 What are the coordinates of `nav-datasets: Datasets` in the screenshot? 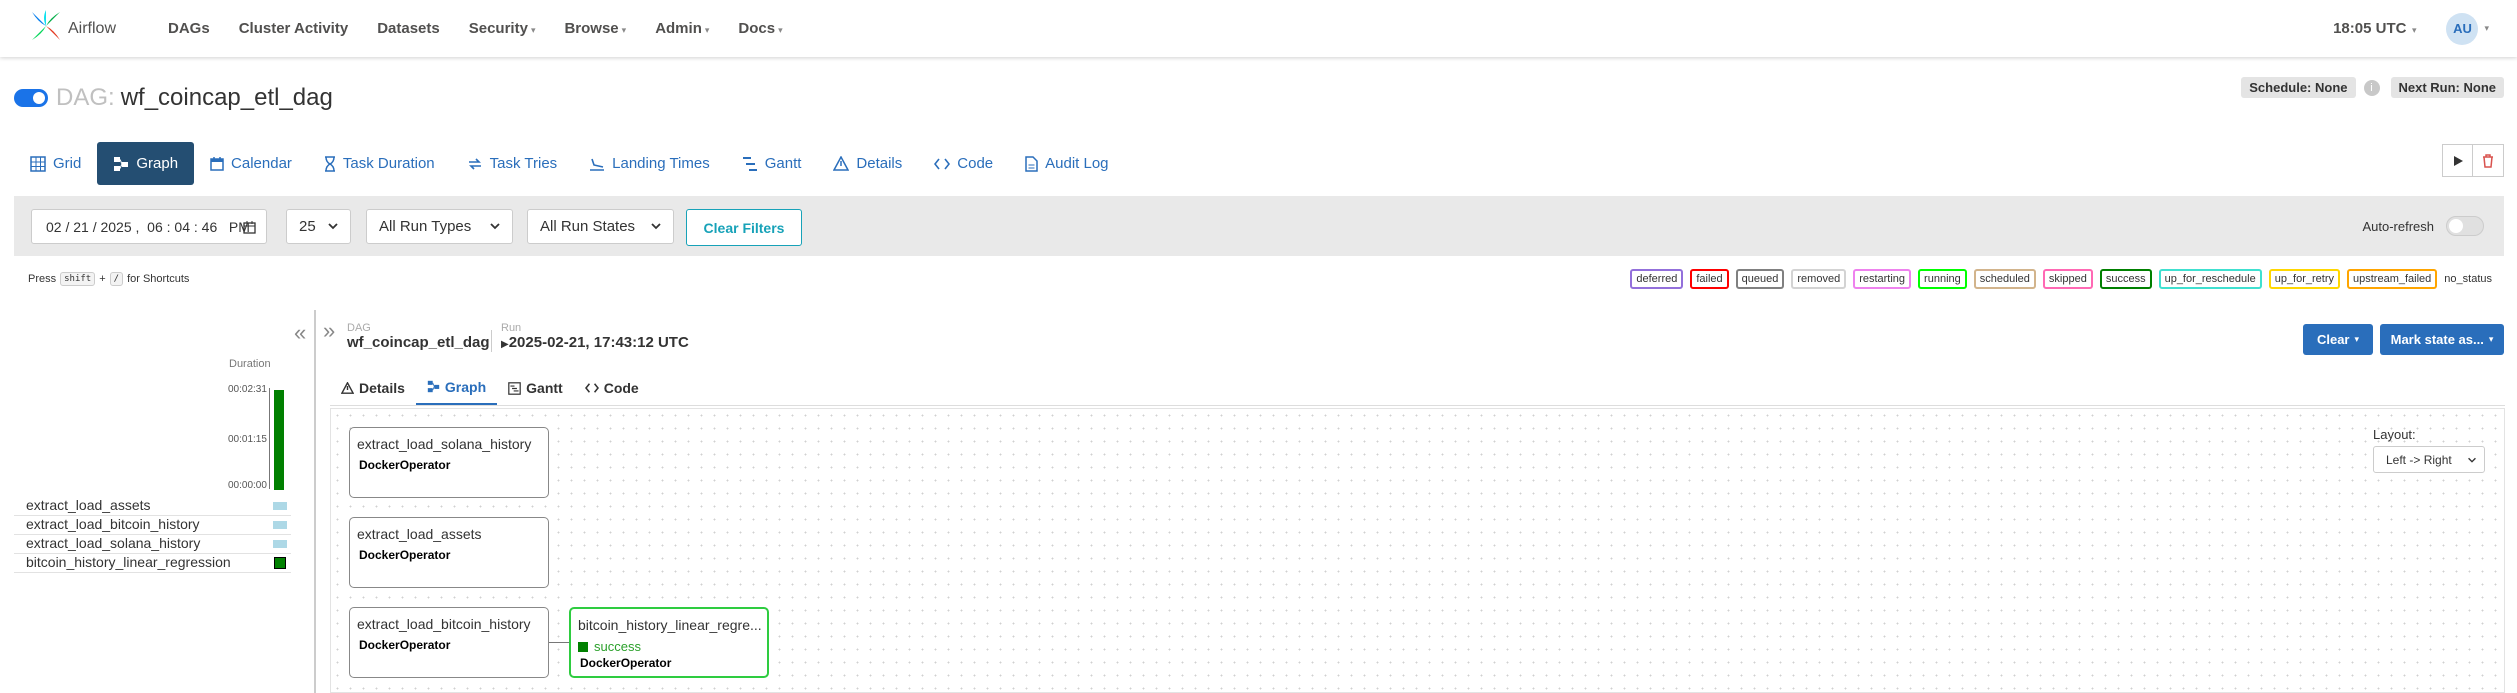 It's located at (408, 28).